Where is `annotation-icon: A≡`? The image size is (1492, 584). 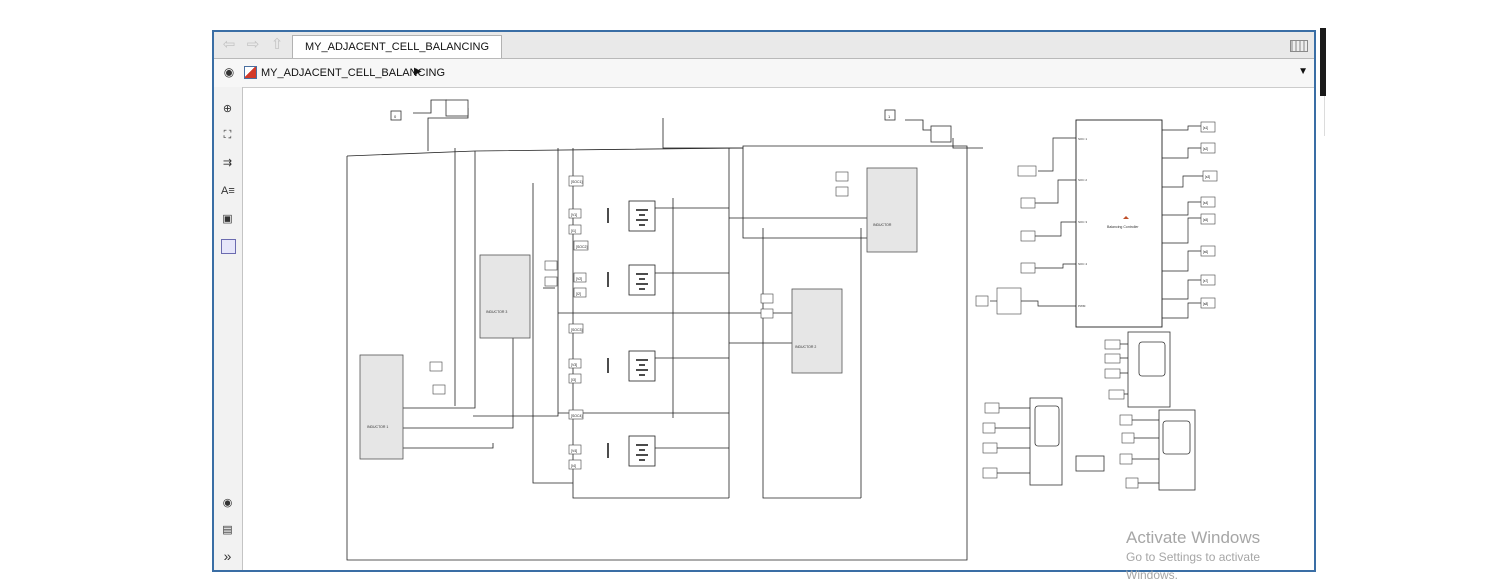
annotation-icon: A≡ is located at coordinates (228, 191).